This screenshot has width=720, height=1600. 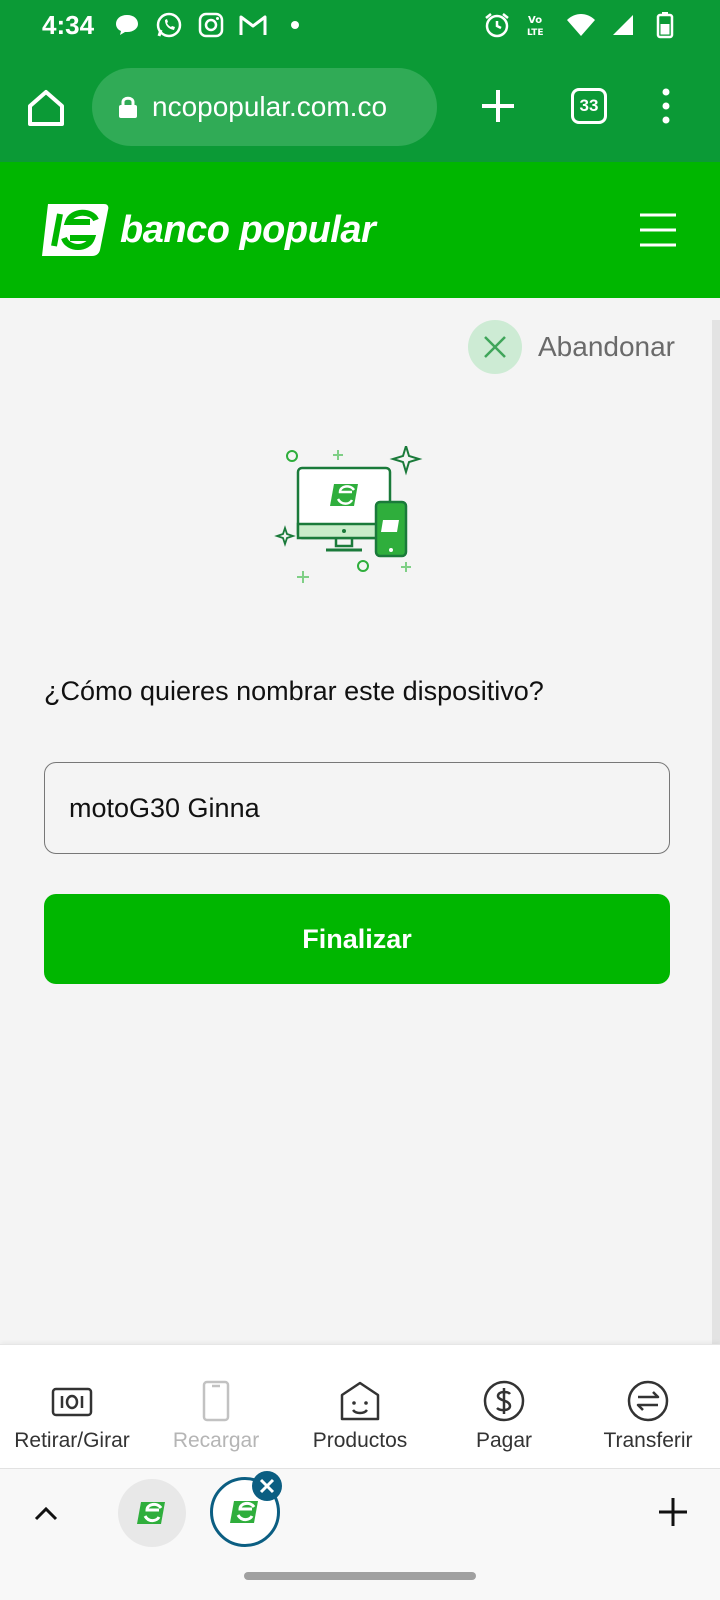 I want to click on url-text: ncopopular.com.co, so click(x=270, y=106).